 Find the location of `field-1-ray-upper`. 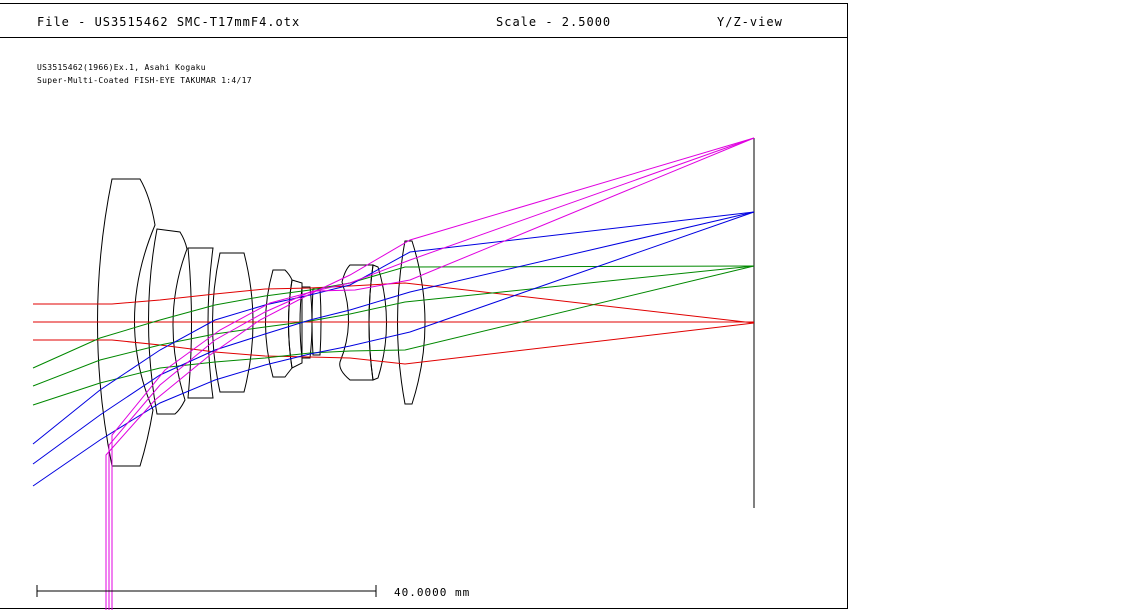

field-1-ray-upper is located at coordinates (393, 317).